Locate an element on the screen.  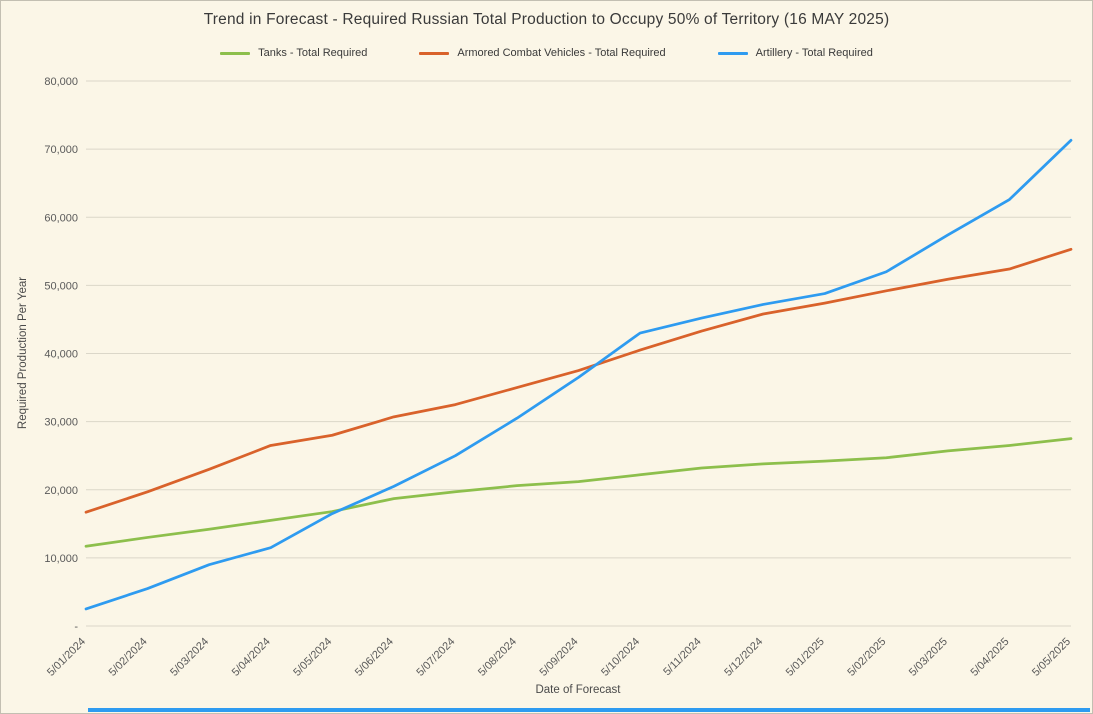
x-tick-label: 5/01/2025 is located at coordinates (805, 657).